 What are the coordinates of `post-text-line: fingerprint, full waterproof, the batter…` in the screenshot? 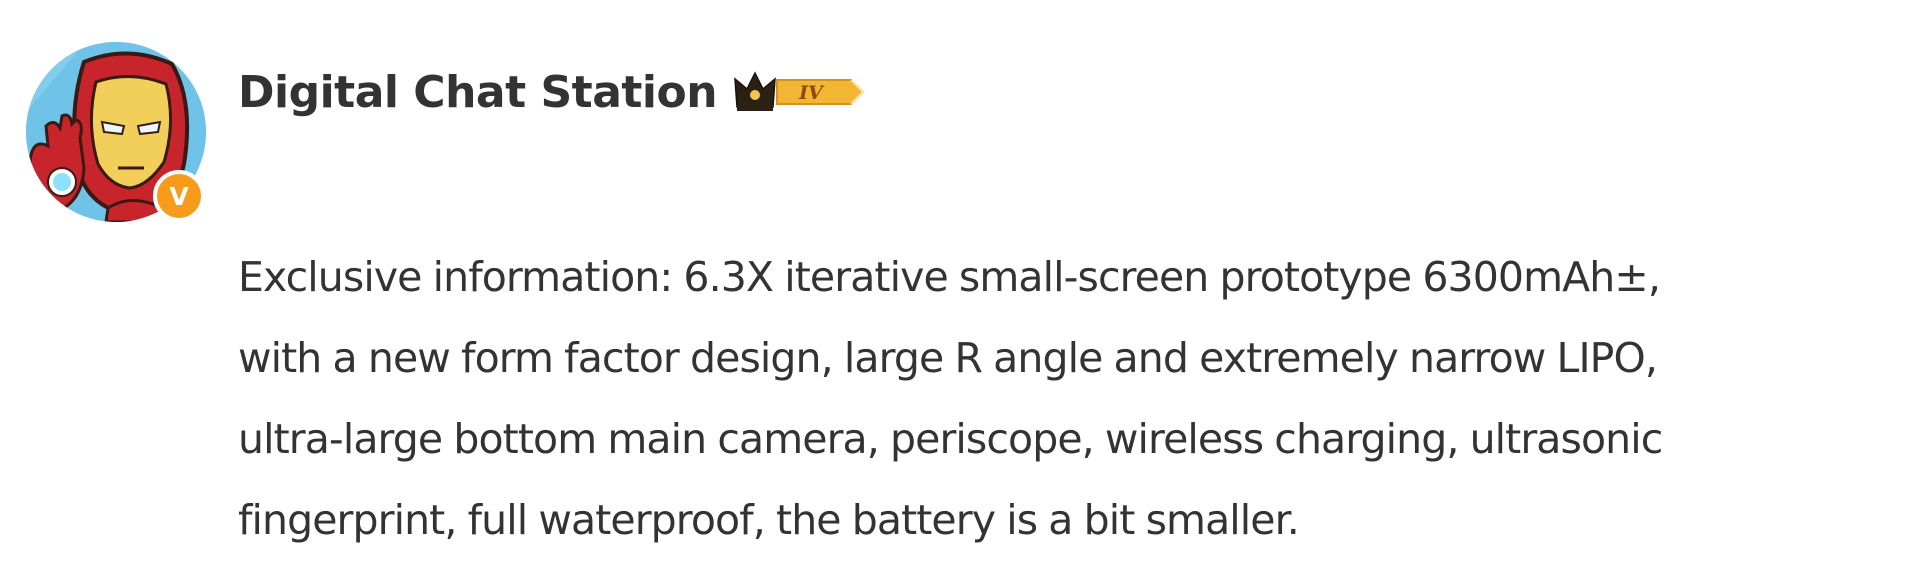 It's located at (769, 520).